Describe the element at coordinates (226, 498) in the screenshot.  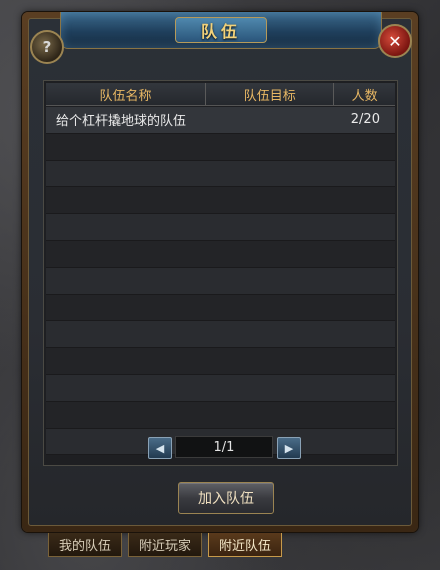
I see `join-team-button: 加入队伍` at that location.